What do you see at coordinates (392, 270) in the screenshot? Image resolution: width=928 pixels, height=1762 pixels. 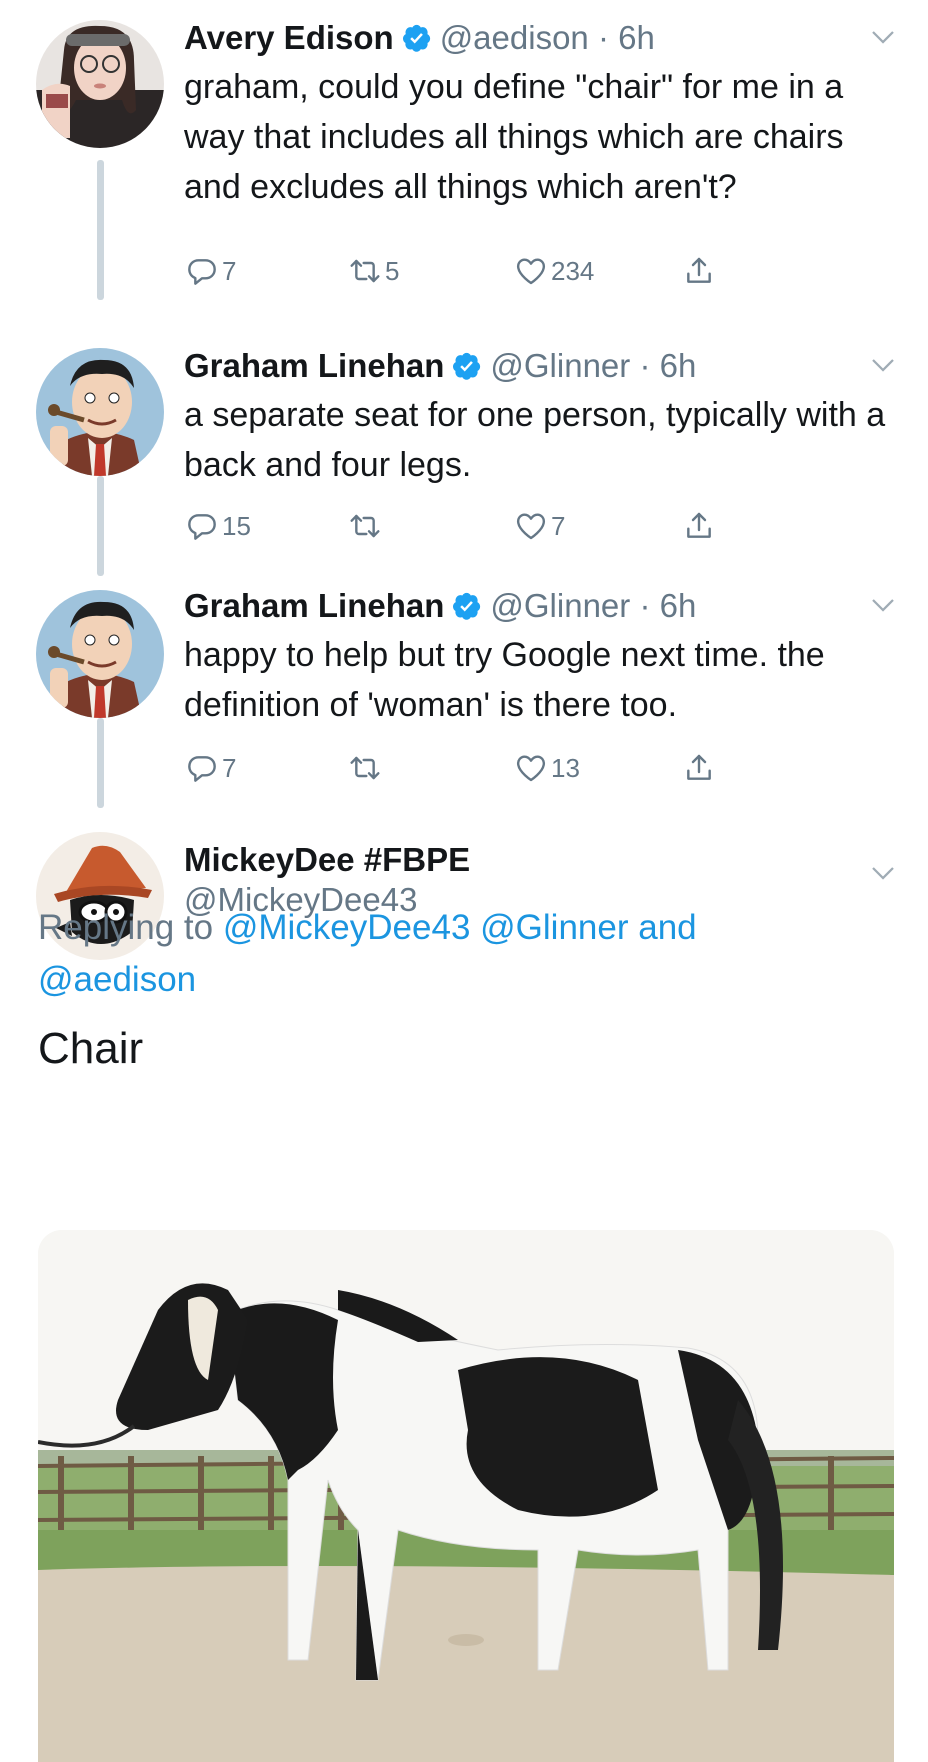 I see `retweet-count: 5` at bounding box center [392, 270].